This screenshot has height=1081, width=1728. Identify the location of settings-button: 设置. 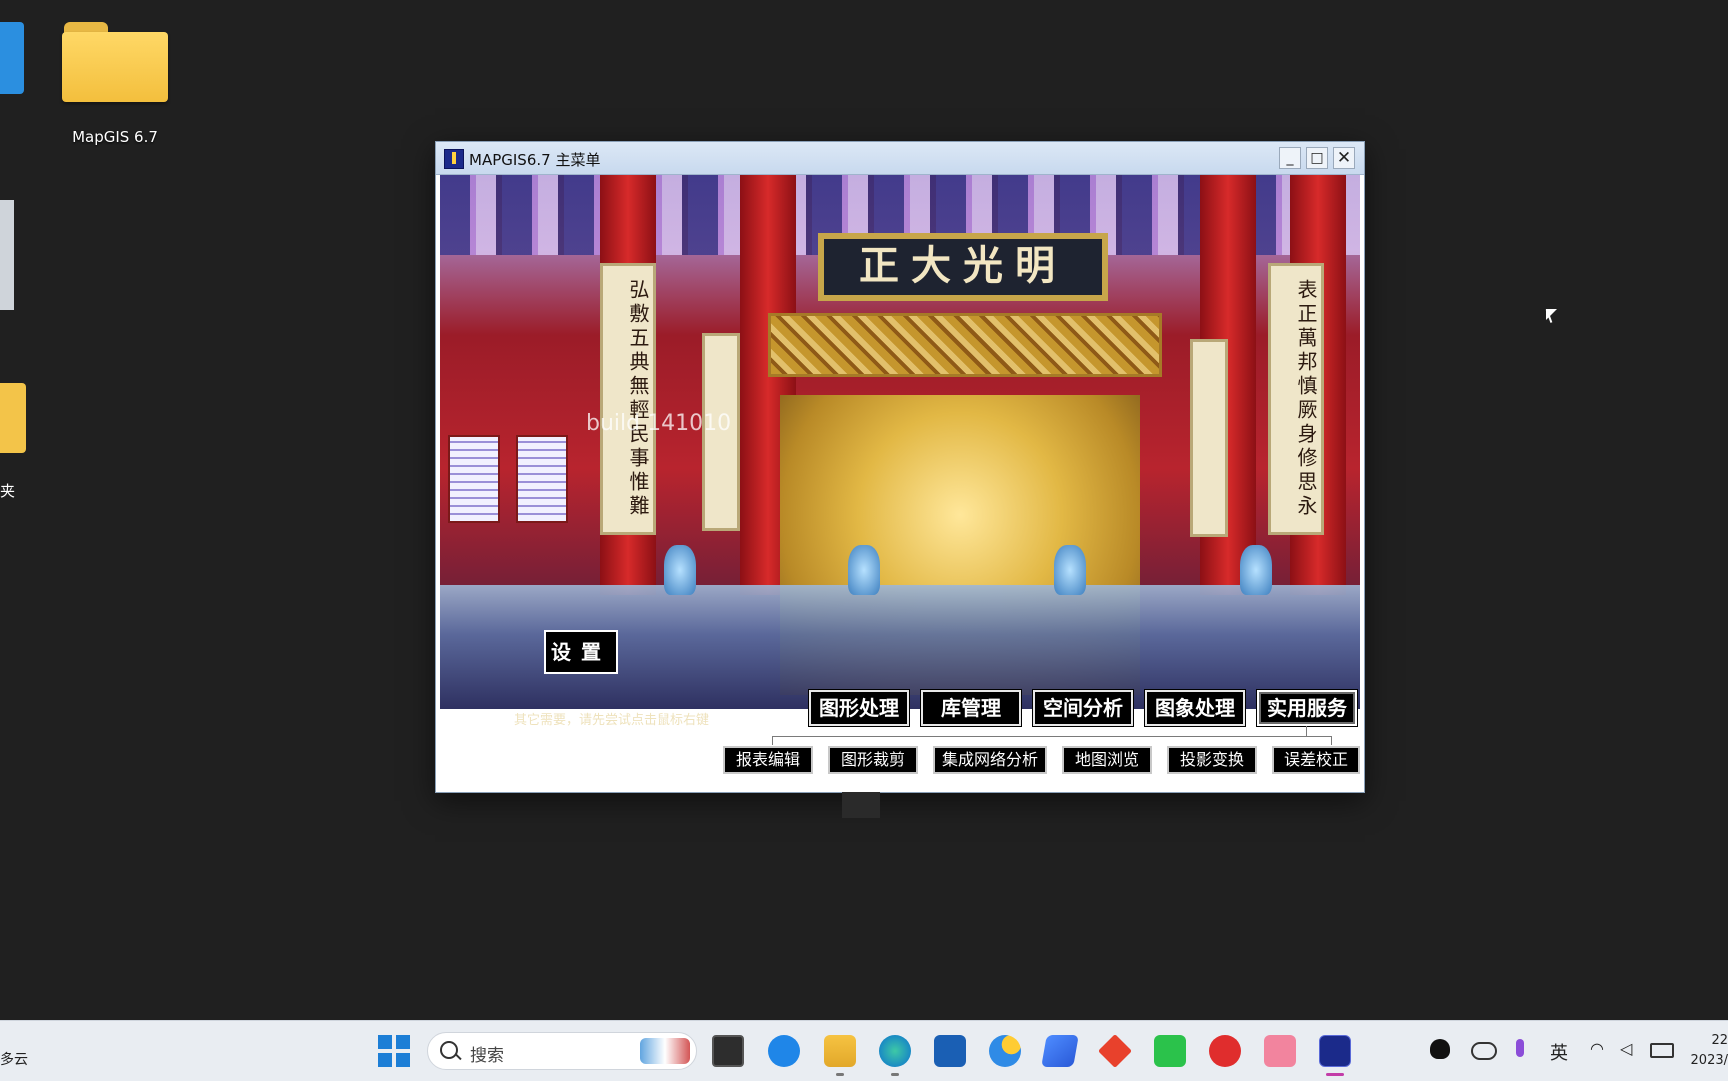
(581, 652).